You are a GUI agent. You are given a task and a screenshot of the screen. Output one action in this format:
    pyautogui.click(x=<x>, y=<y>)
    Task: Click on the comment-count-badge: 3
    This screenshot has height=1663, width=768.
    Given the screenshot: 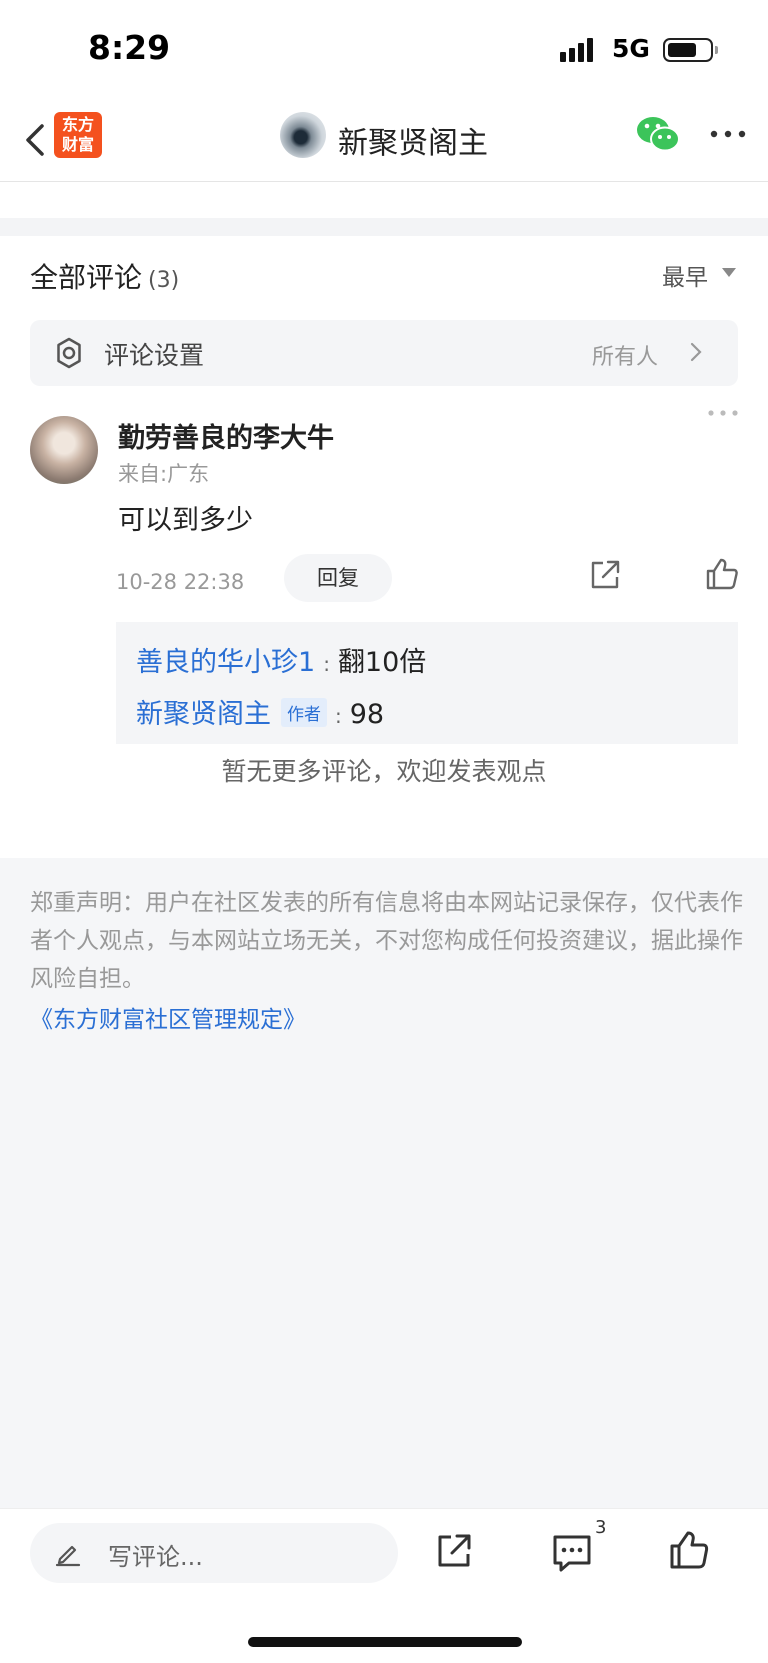 What is the action you would take?
    pyautogui.click(x=601, y=1527)
    